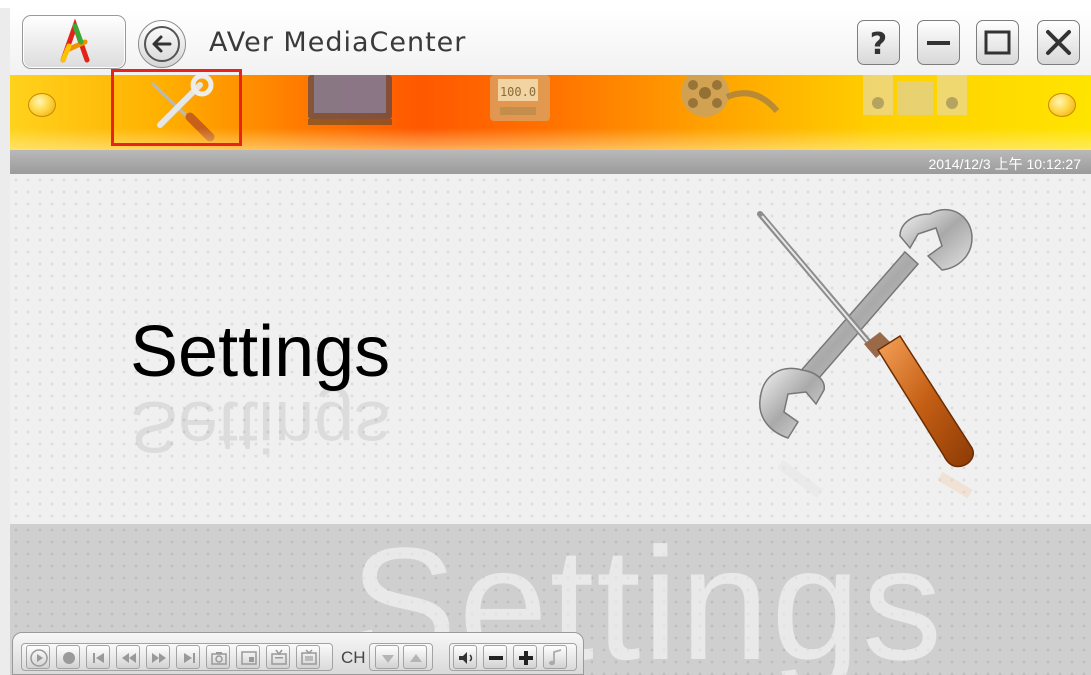 This screenshot has width=1091, height=675. I want to click on volume-down-button, so click(495, 657).